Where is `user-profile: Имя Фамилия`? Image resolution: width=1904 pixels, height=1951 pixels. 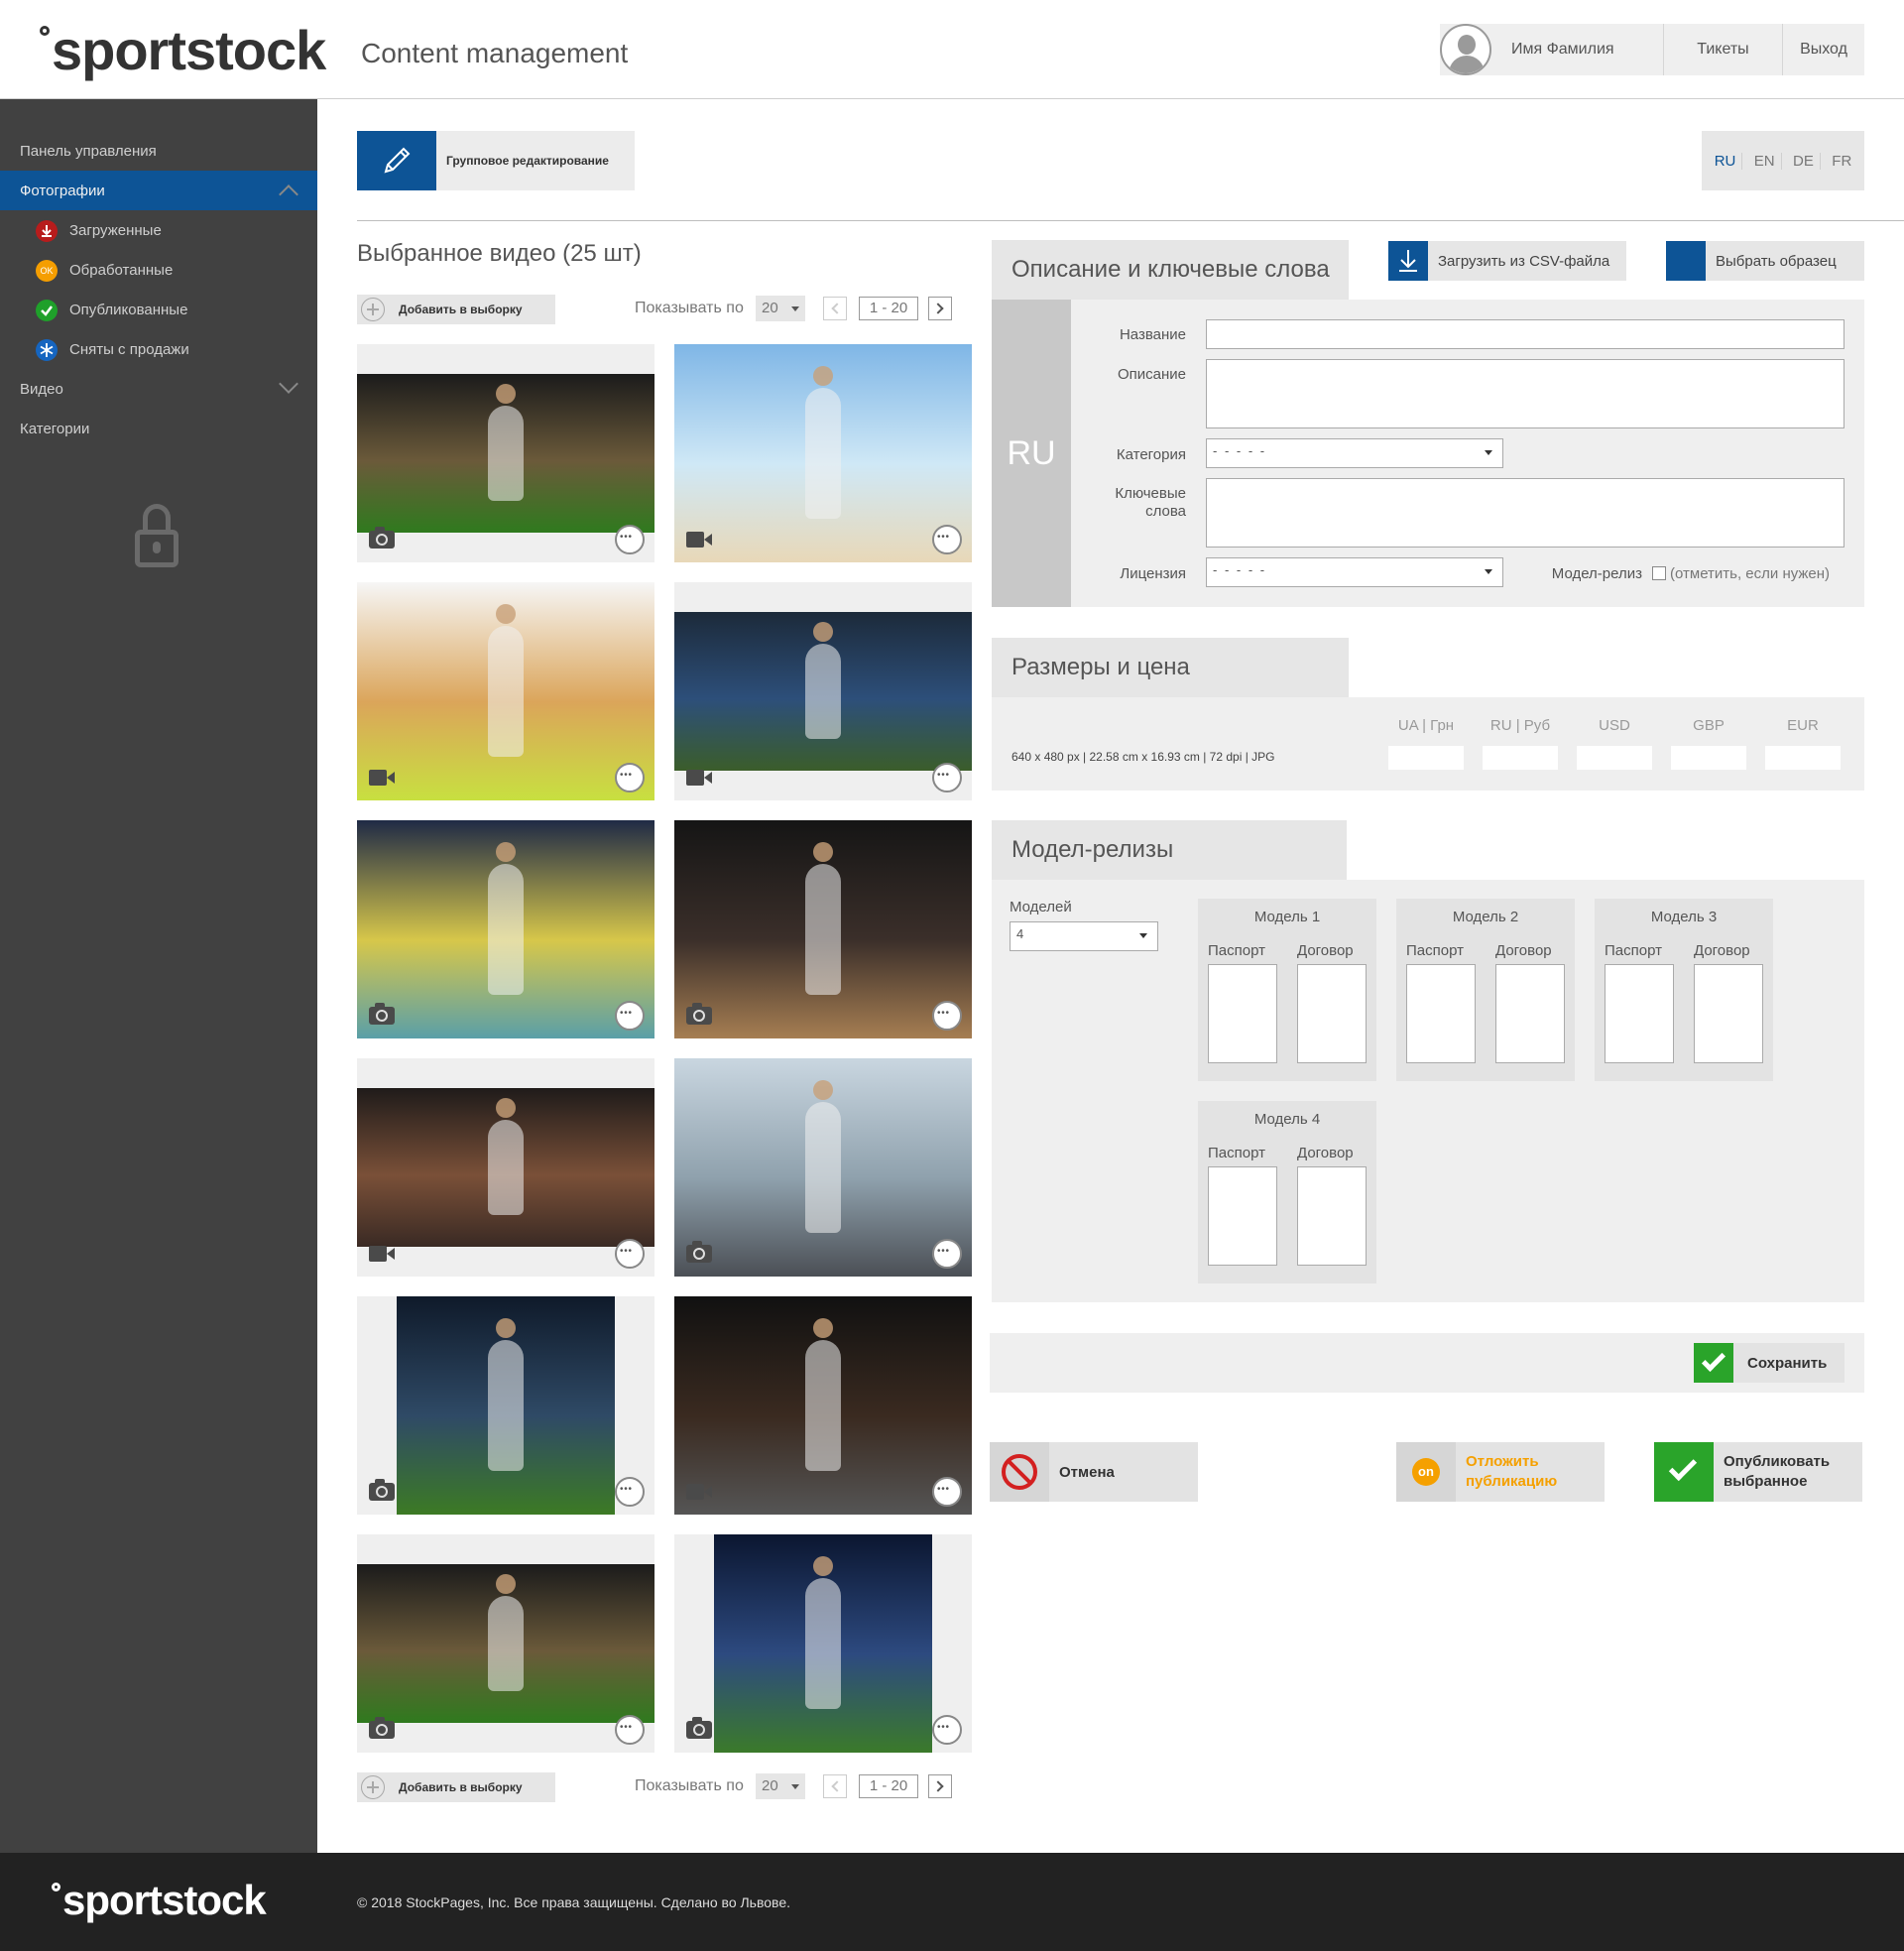
user-profile: Имя Фамилия is located at coordinates (1552, 49).